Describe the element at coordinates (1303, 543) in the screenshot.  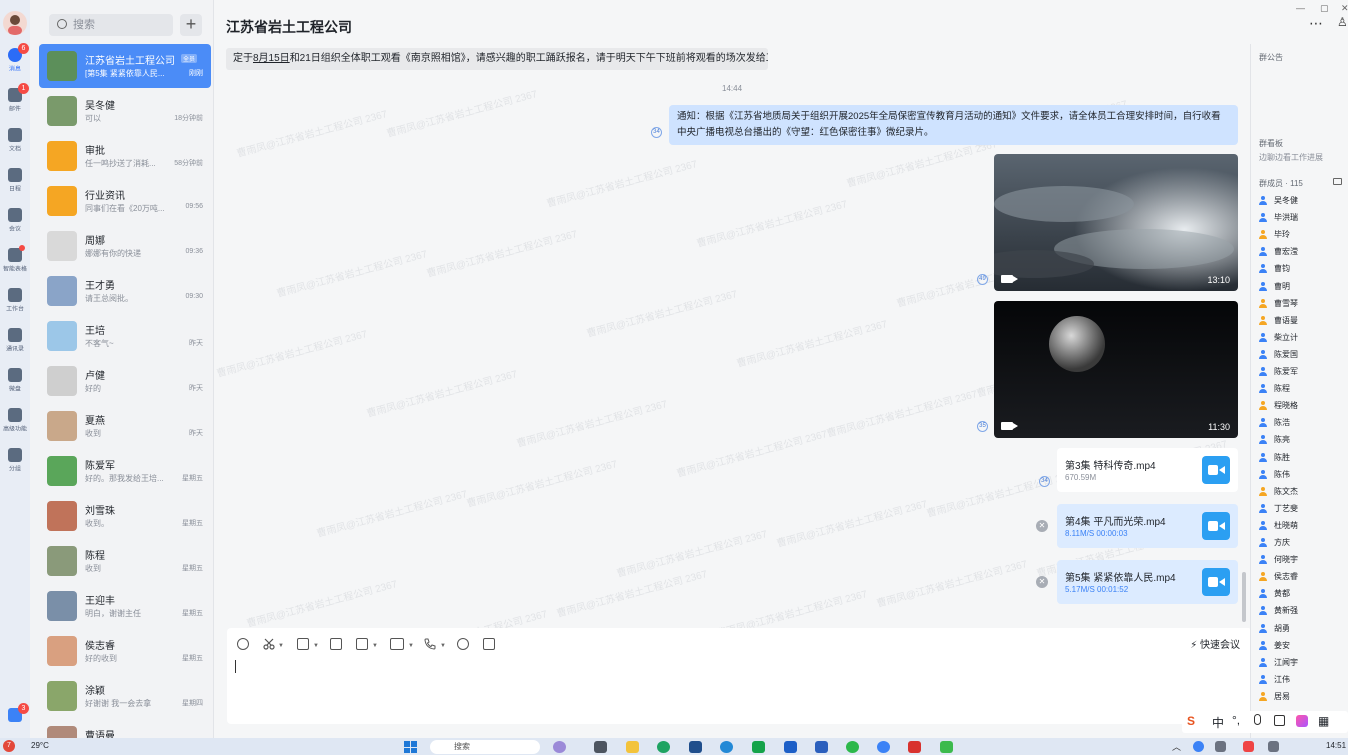
I see `member-item: 方庆` at that location.